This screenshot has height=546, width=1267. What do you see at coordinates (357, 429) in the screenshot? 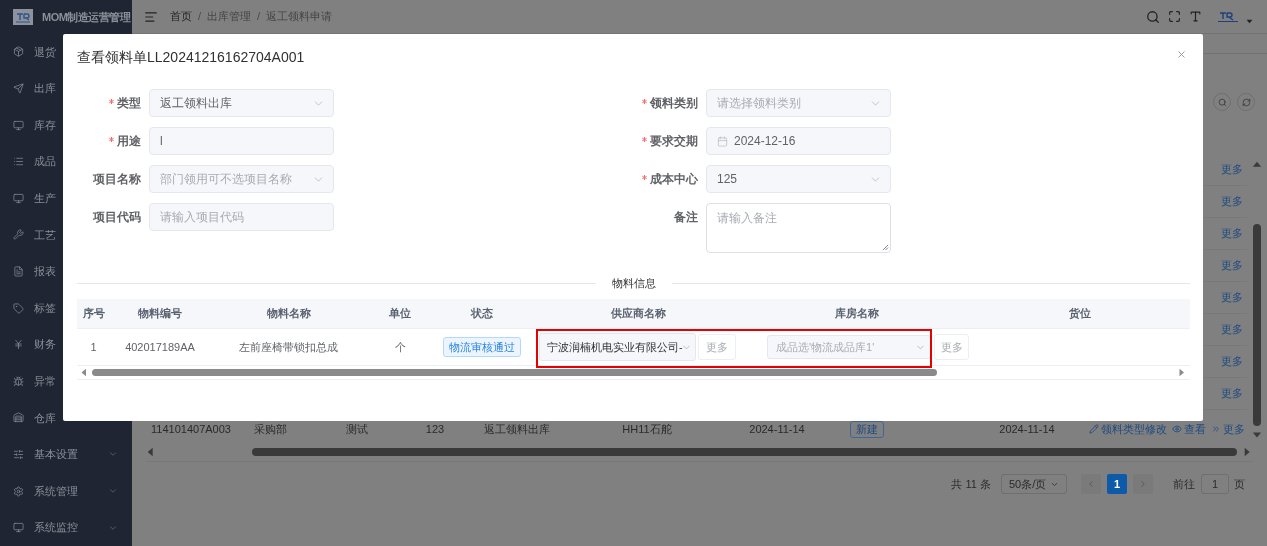
I see `table-cell-text: 测试` at bounding box center [357, 429].